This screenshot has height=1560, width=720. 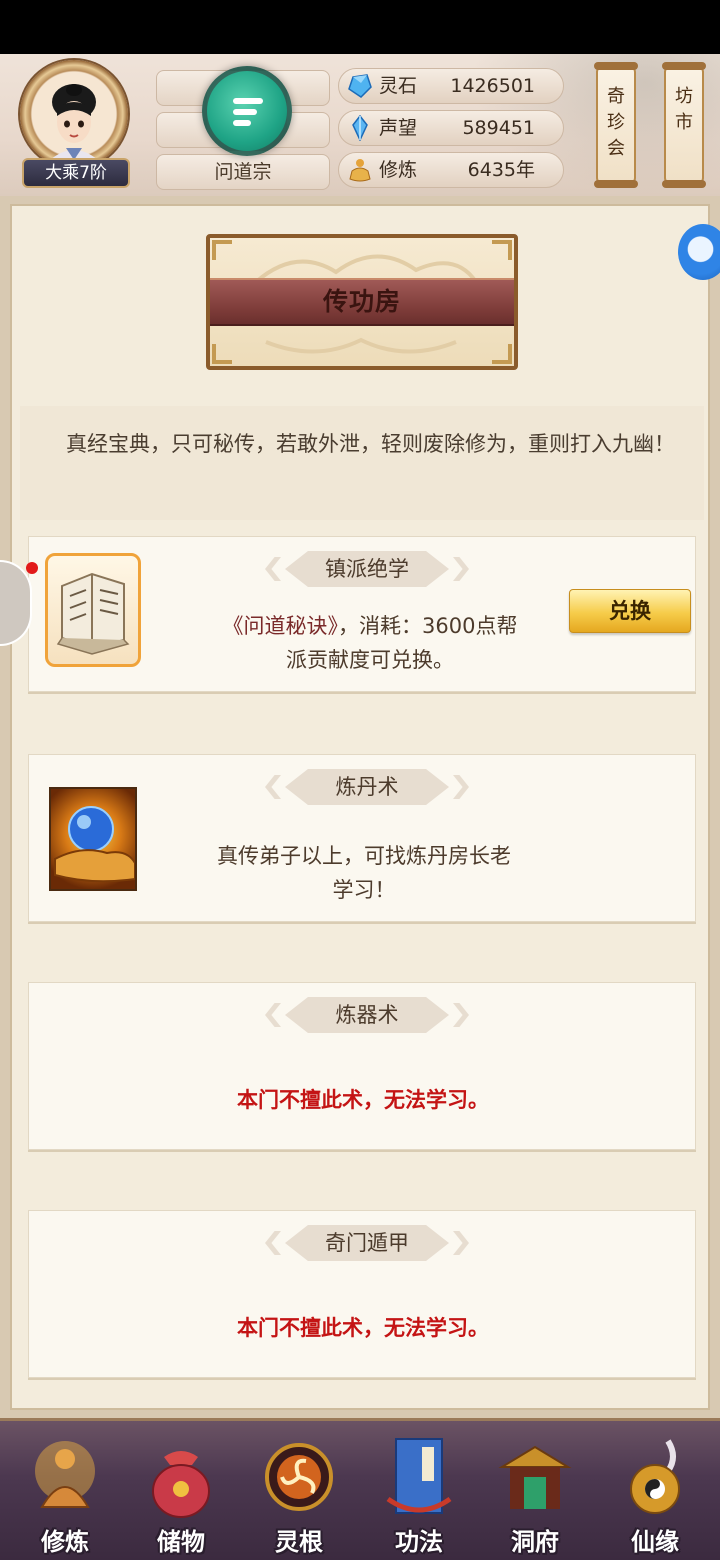 I want to click on skill-title-ribbon: 奇门遁甲, so click(x=357, y=1243).